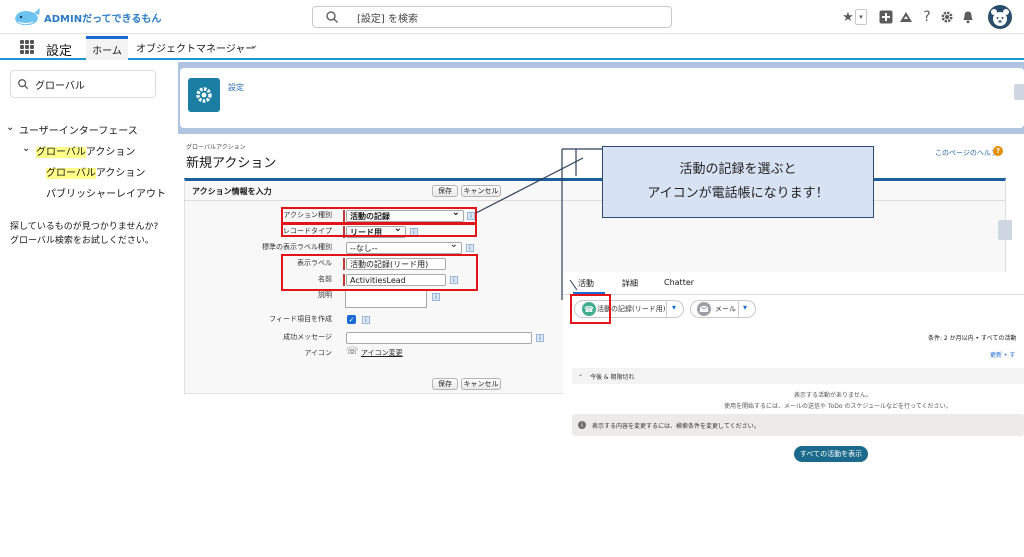 This screenshot has height=557, width=1024. I want to click on tree-group-rest: アクション, so click(110, 152).